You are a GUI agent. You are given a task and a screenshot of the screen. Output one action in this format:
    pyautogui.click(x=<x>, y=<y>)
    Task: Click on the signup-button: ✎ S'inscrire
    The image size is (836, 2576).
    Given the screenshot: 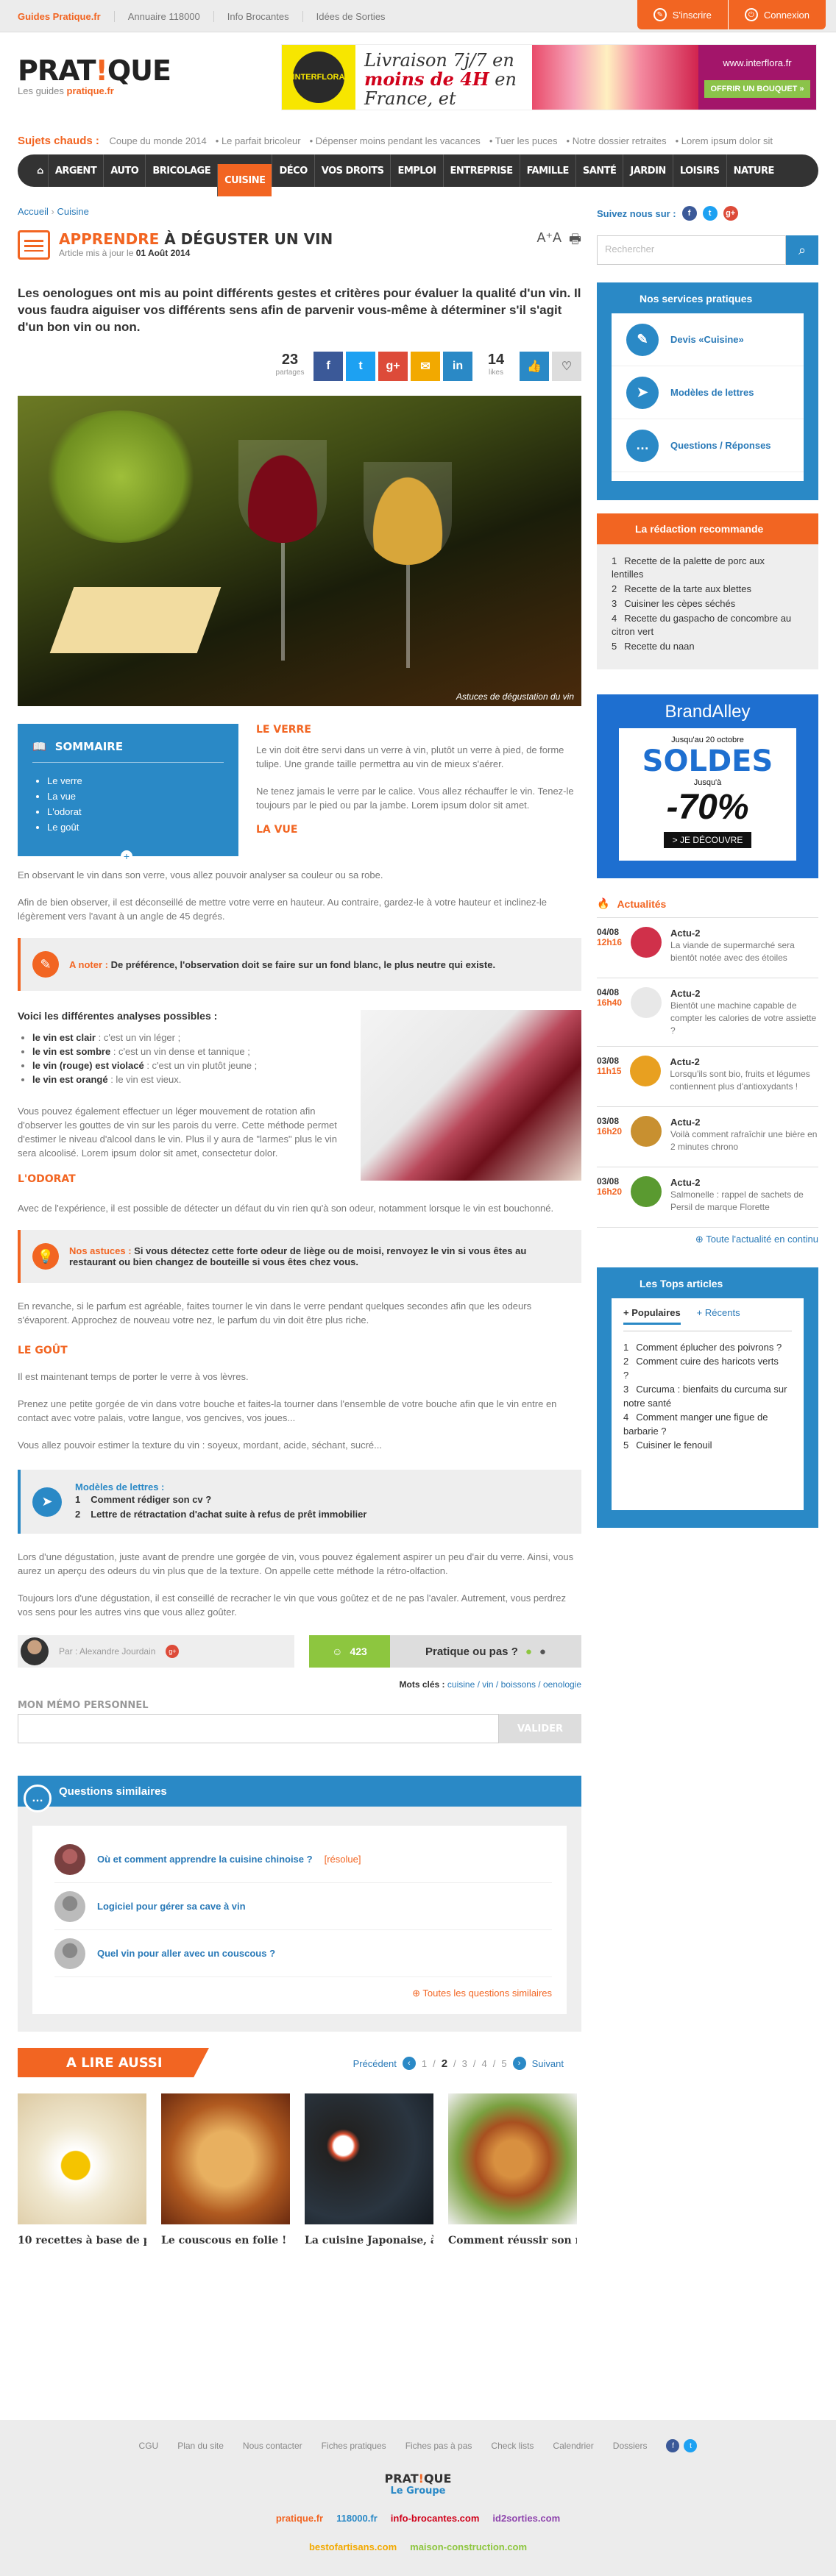 What is the action you would take?
    pyautogui.click(x=682, y=14)
    